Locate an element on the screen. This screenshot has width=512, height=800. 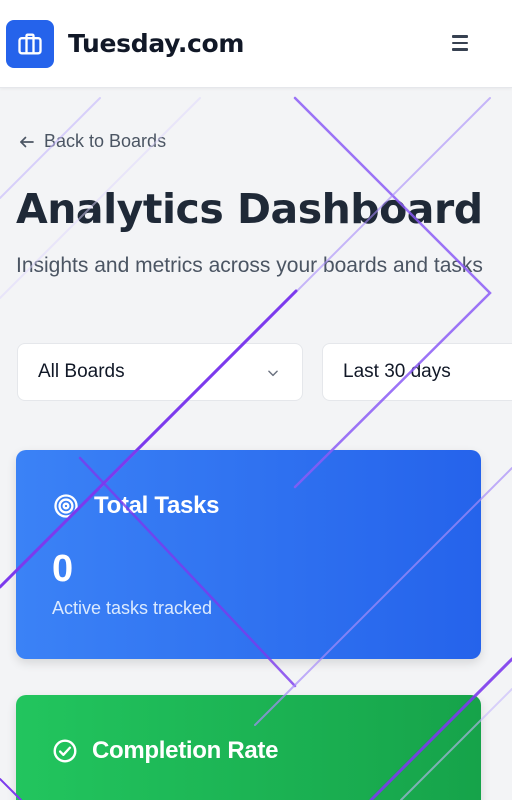
app-header: Tuesday.com is located at coordinates (256, 44).